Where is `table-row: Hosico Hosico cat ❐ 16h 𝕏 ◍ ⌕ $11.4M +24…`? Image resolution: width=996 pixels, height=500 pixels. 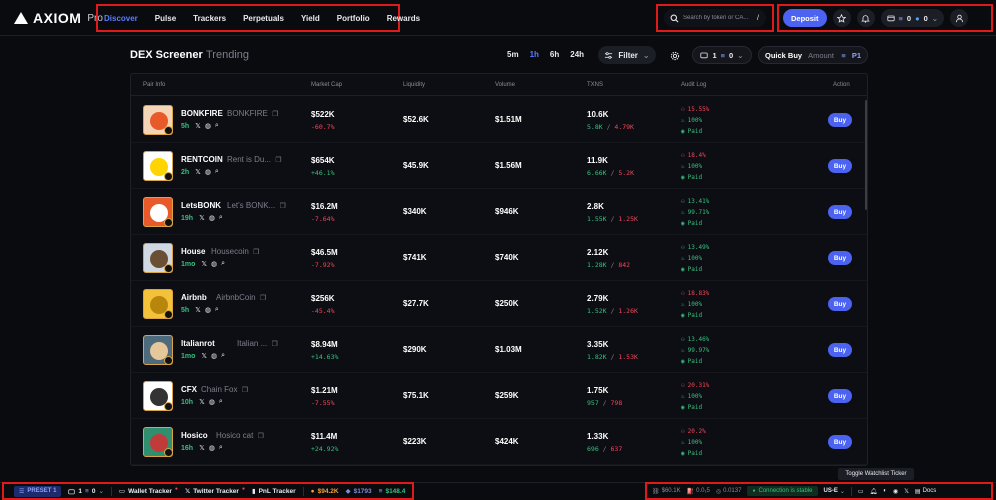 table-row: Hosico Hosico cat ❐ 16h 𝕏 ◍ ⌕ $11.4M +24… is located at coordinates (499, 442).